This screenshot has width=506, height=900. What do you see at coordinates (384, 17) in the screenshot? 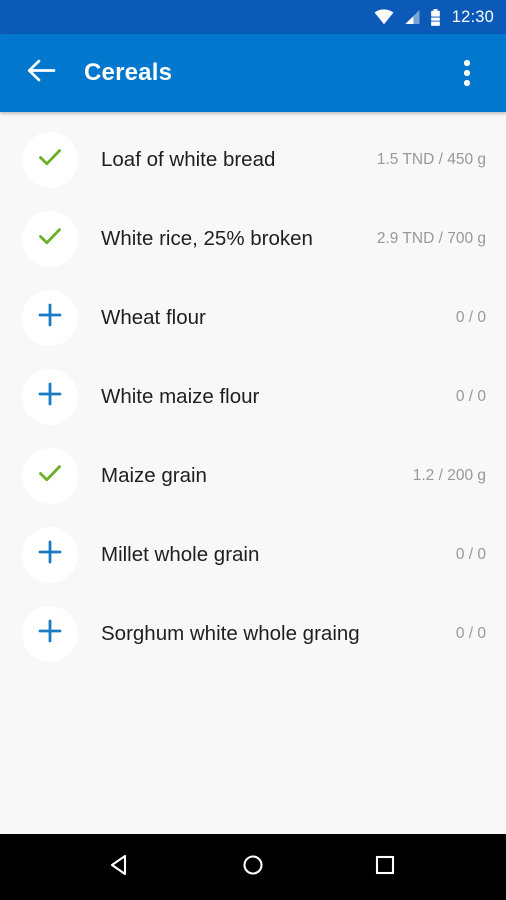
I see `wifi-icon` at bounding box center [384, 17].